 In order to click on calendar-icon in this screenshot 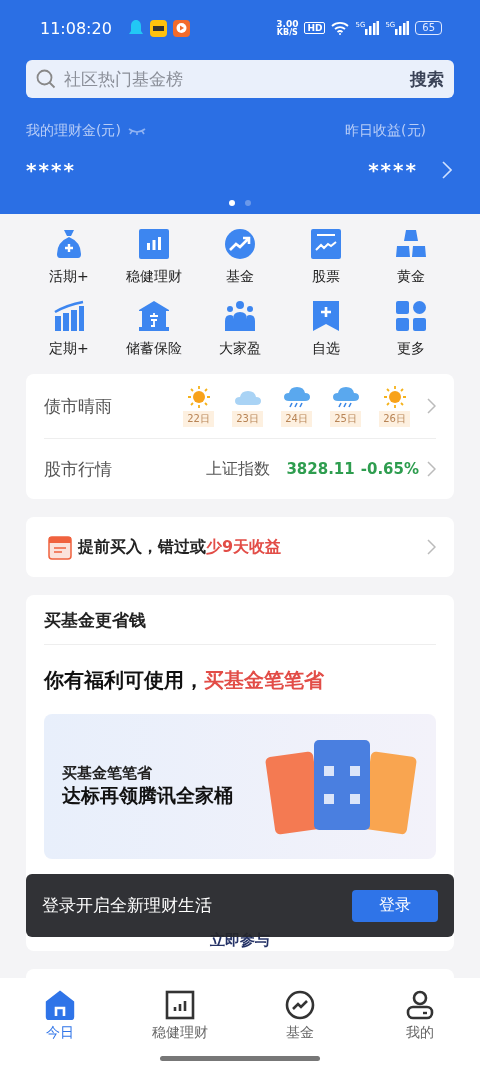, I will do `click(60, 547)`.